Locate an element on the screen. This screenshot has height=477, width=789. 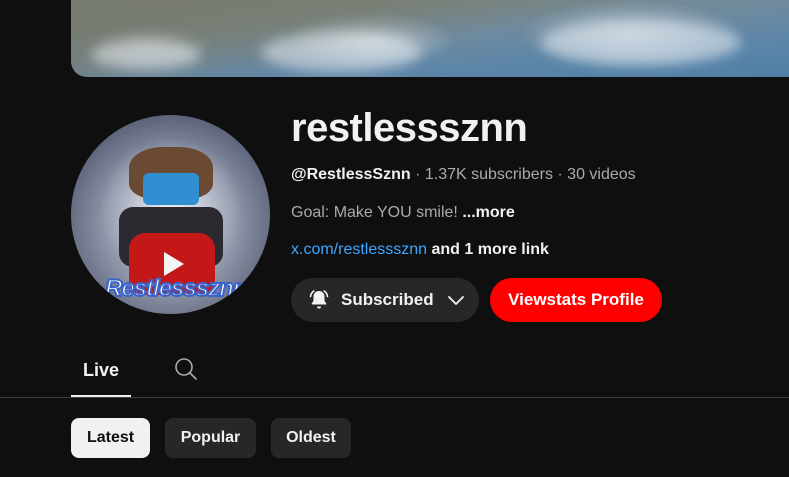
bell-ringing-icon is located at coordinates (319, 300).